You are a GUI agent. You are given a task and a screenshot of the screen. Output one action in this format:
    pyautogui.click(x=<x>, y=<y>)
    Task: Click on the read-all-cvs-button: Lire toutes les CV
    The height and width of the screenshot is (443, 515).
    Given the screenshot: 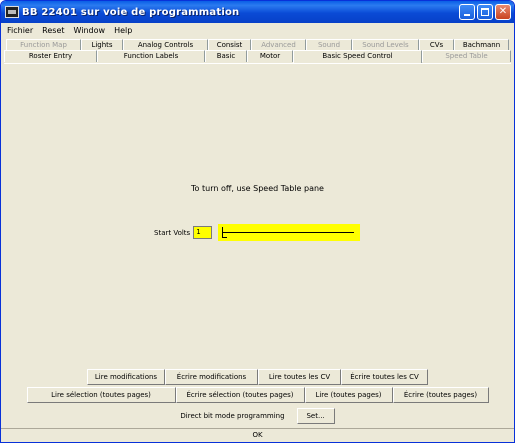 What is the action you would take?
    pyautogui.click(x=299, y=377)
    